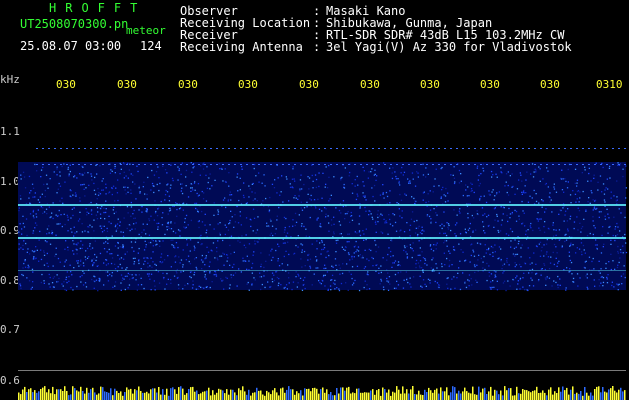 This screenshot has width=629, height=400. What do you see at coordinates (314, 88) in the screenshot?
I see `time-axis: 030 030 030 030 030 030 030 030 030 0310` at bounding box center [314, 88].